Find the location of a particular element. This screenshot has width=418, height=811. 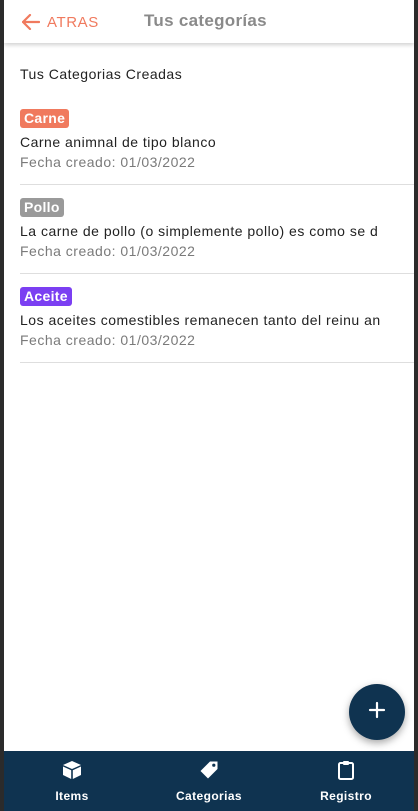

nav-item-registro: Registro is located at coordinates (346, 781).